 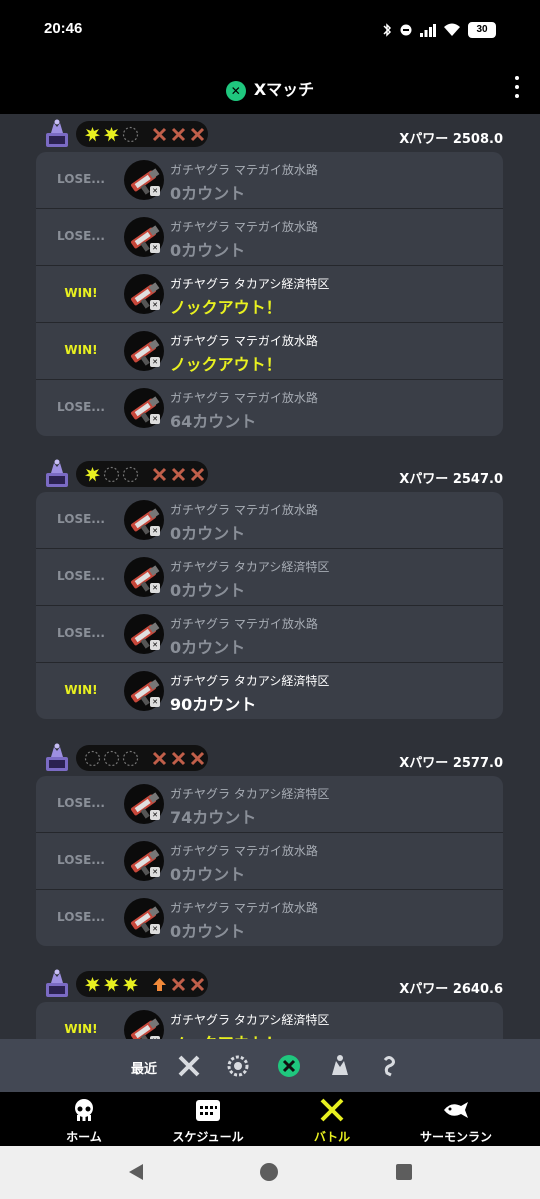 I want to click on nav-battle-label: バトル, so click(x=332, y=1137).